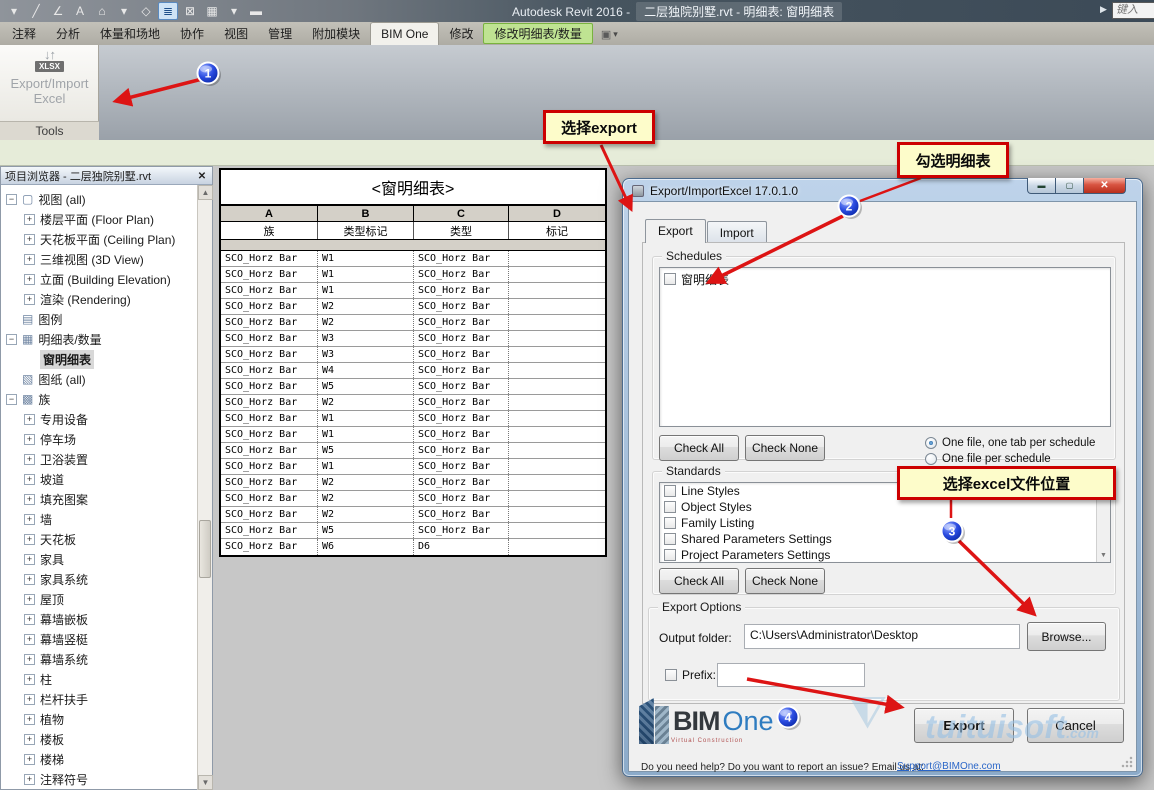  Describe the element at coordinates (885, 279) in the screenshot. I see `schedule-checkbox-row: 窗明细表` at that location.